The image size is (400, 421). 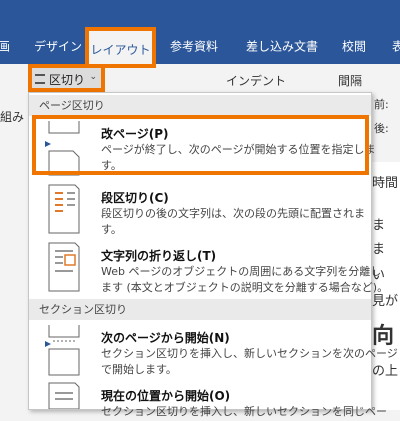 What do you see at coordinates (12, 117) in the screenshot?
I see `arrange-label: 組み` at bounding box center [12, 117].